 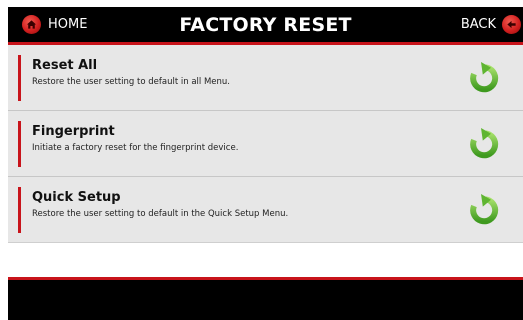 What do you see at coordinates (65, 65) in the screenshot?
I see `item-title: Reset All` at bounding box center [65, 65].